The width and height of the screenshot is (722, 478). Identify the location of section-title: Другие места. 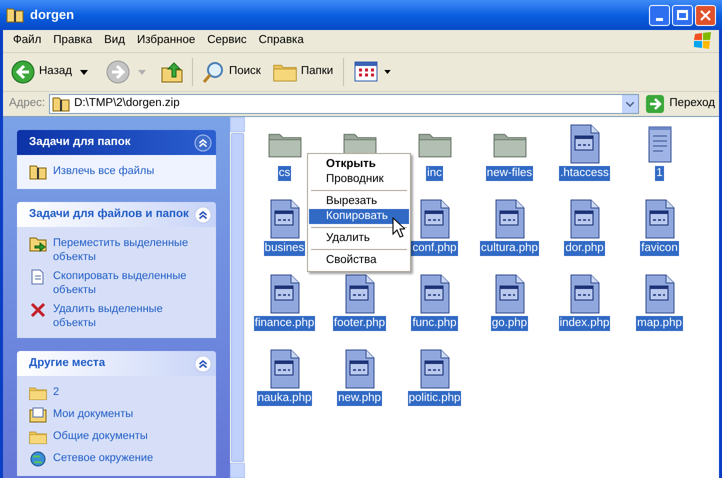
(67, 363).